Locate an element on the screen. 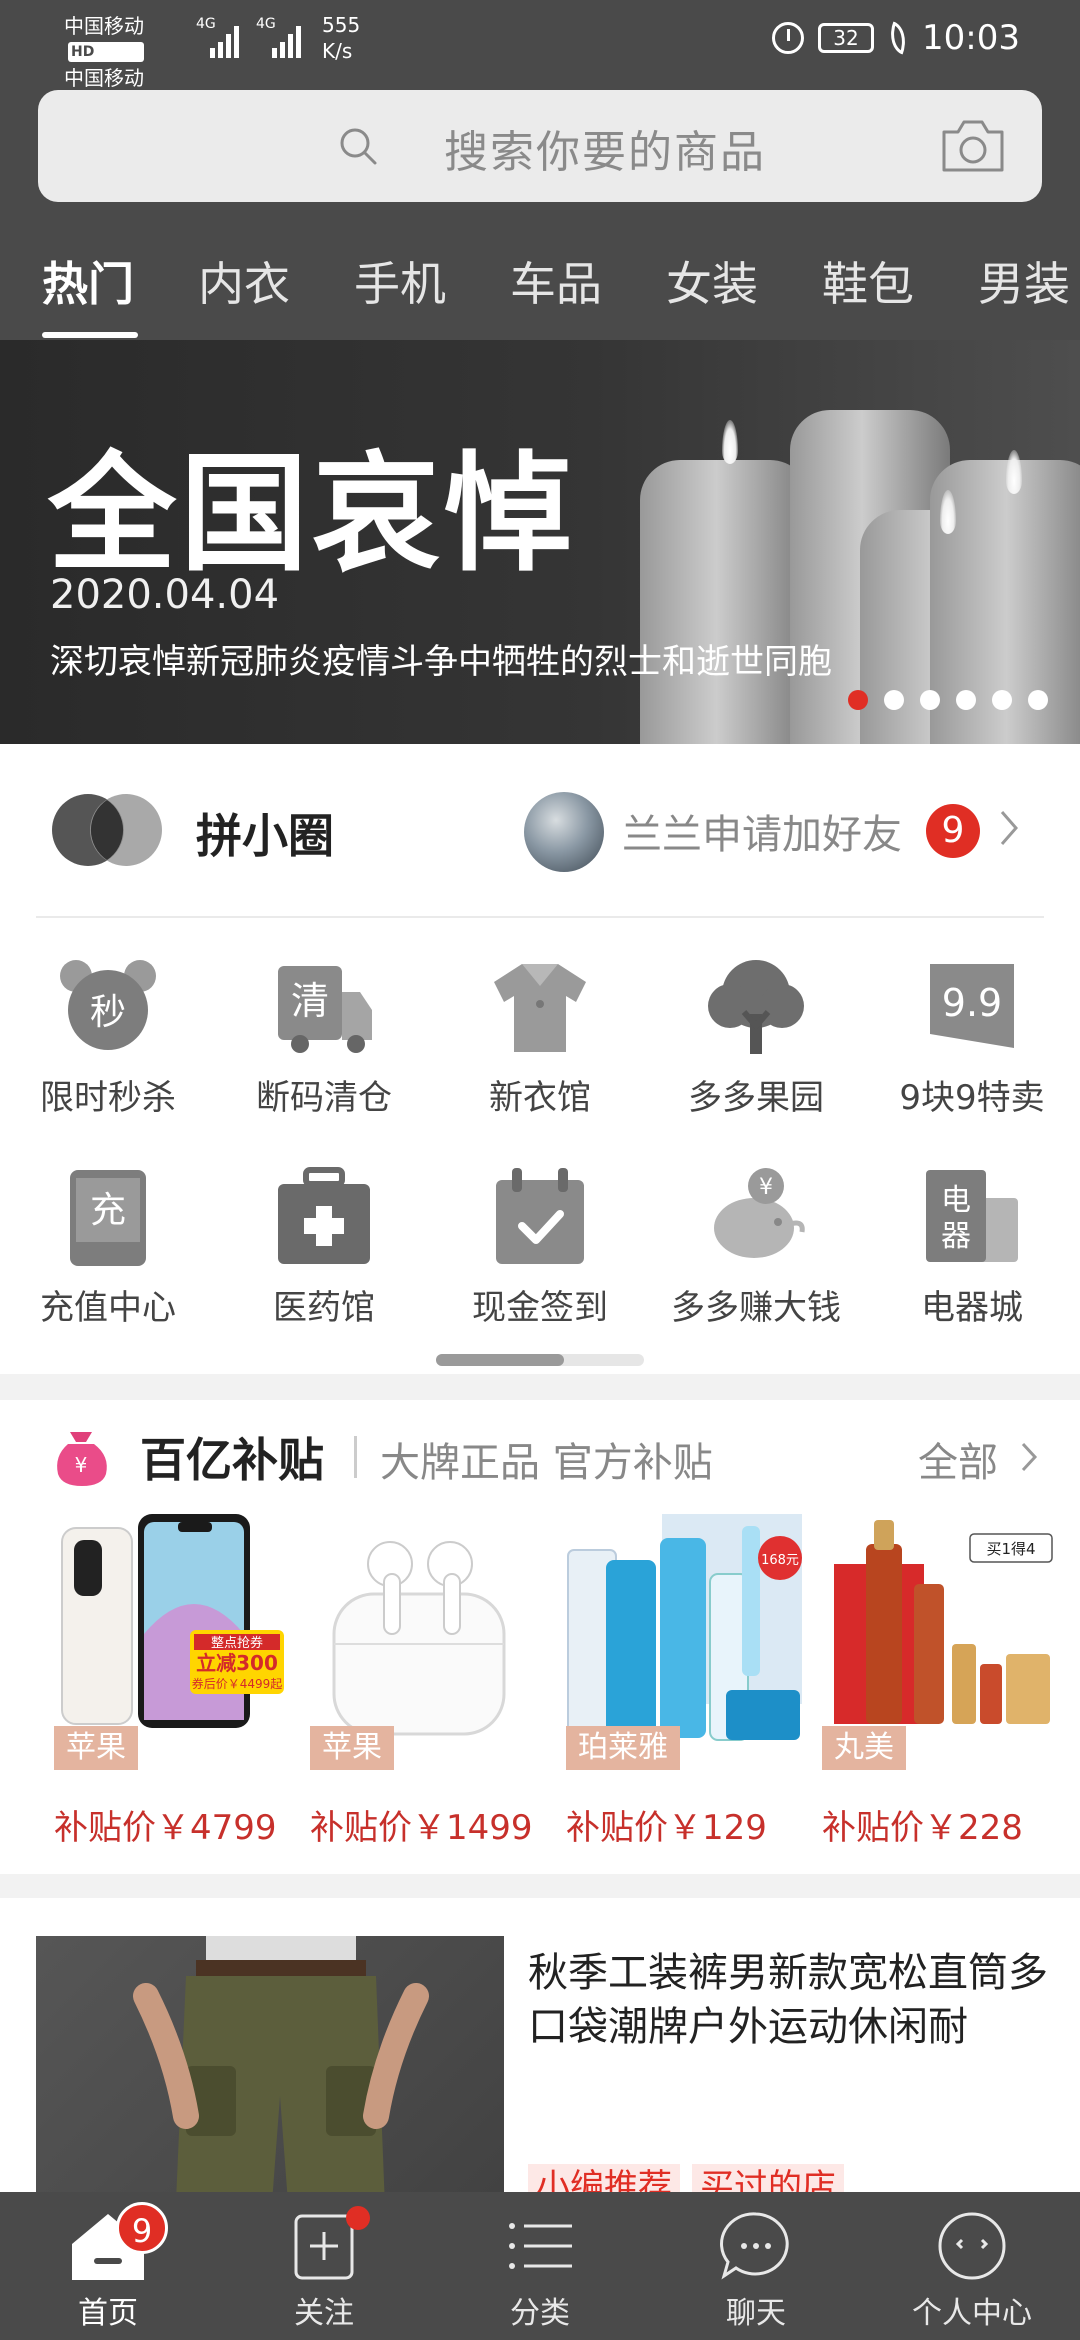 This screenshot has height=2340, width=1080. product-card: 168元 珀莱雅 补贴价￥129 is located at coordinates (684, 1684).